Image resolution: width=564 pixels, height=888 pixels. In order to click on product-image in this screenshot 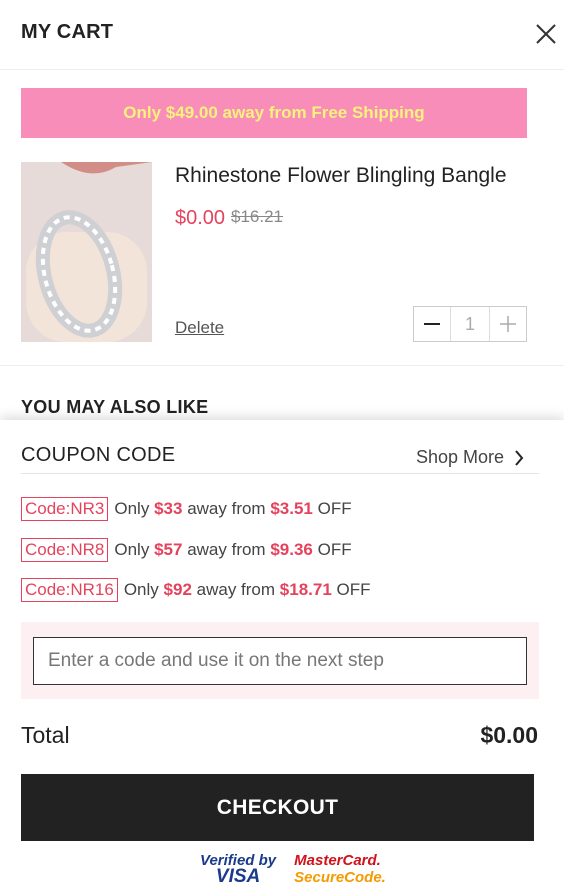, I will do `click(86, 252)`.